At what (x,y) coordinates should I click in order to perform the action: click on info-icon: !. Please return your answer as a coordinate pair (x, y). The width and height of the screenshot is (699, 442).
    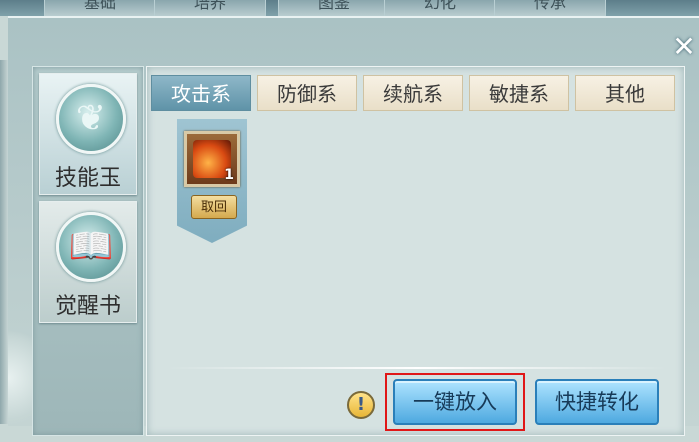
    Looking at the image, I should click on (361, 405).